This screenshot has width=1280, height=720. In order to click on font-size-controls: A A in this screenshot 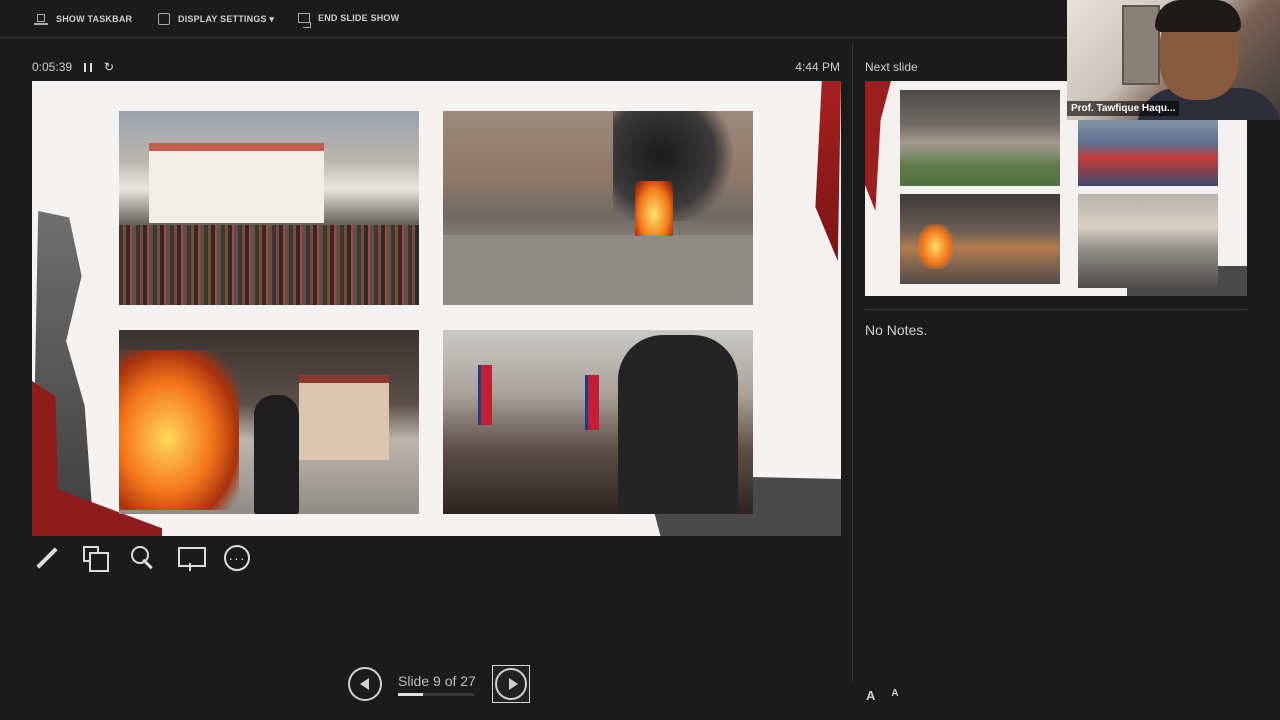, I will do `click(882, 695)`.